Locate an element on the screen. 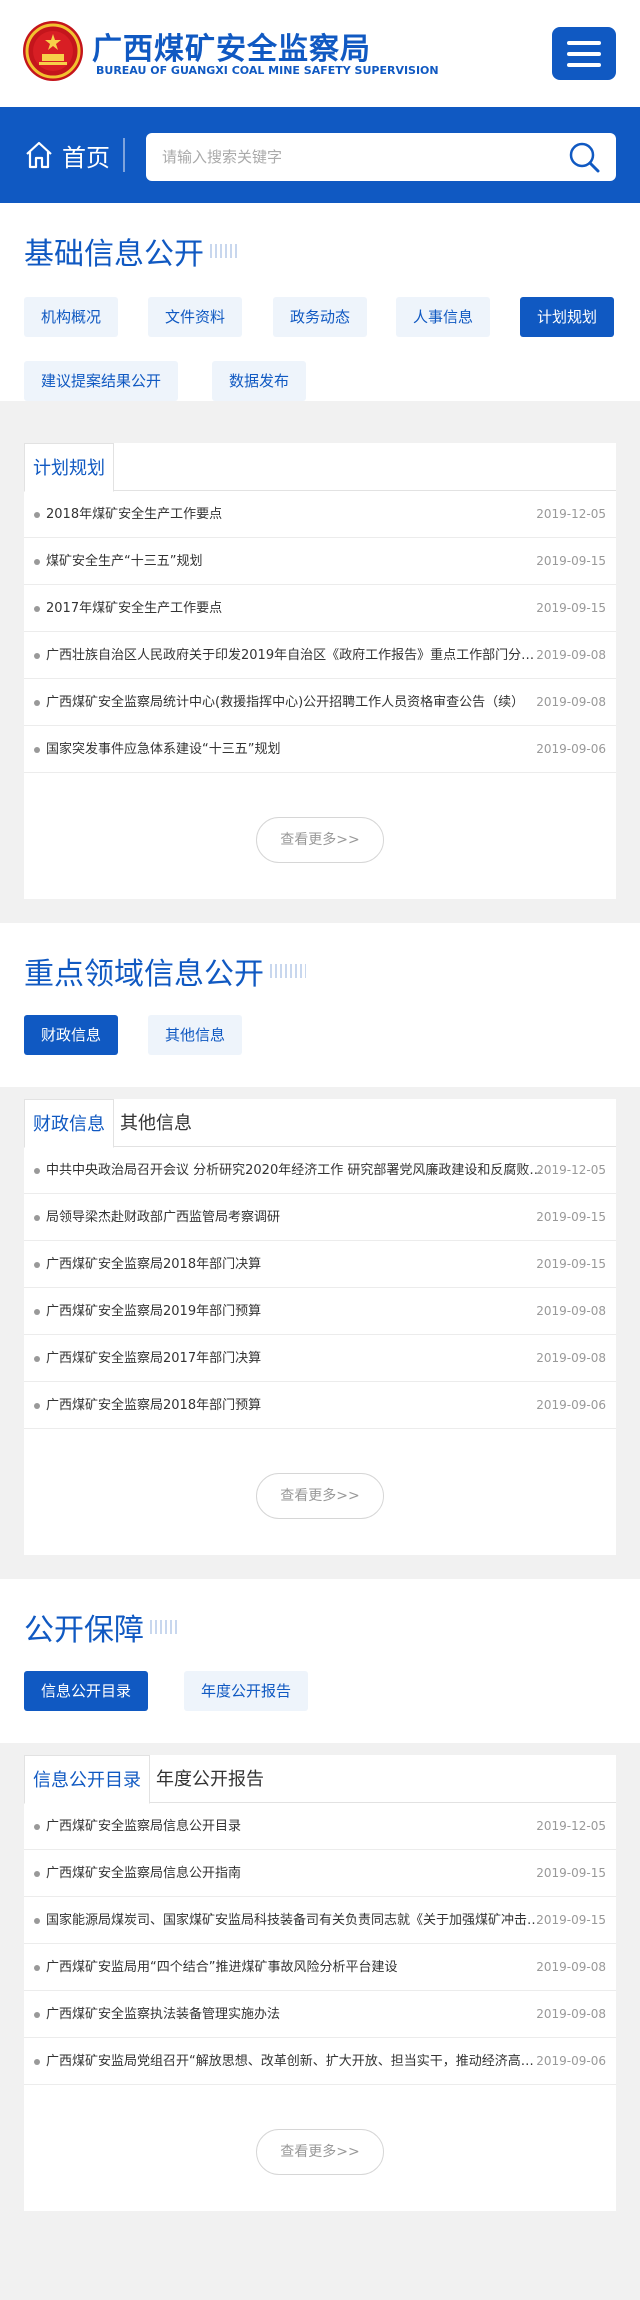  list-item: 2018年煤矿安全生产工作要点 2019-12-05 is located at coordinates (320, 514).